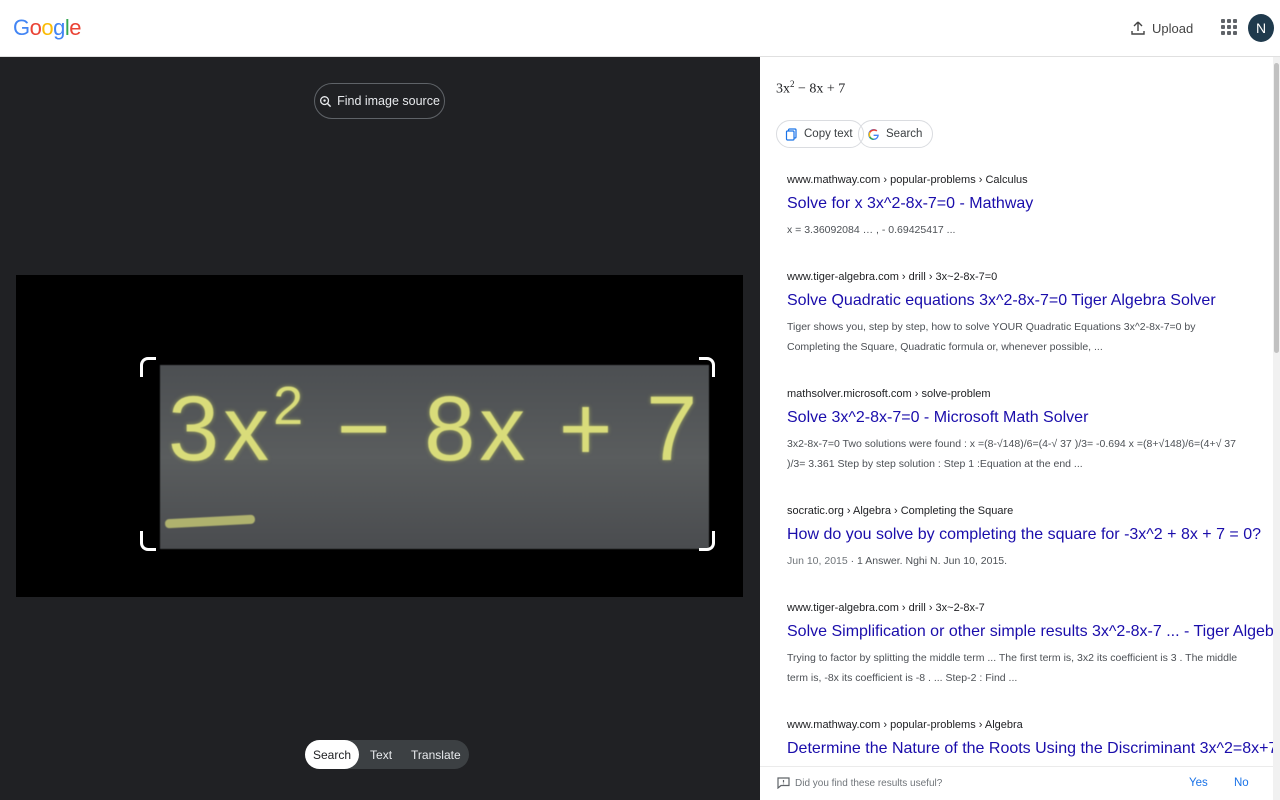  I want to click on search-label: Search, so click(904, 134).